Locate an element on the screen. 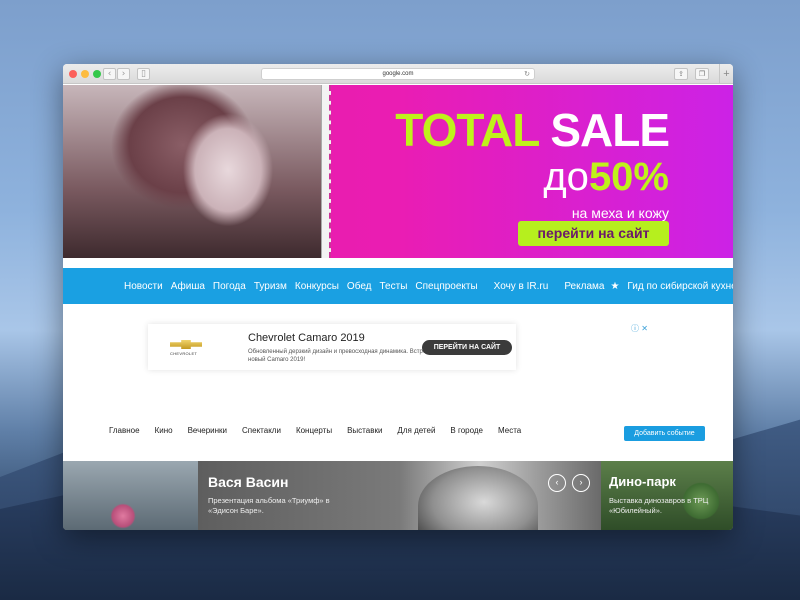 This screenshot has width=800, height=600. hero-subtitle: на меха и кожу is located at coordinates (620, 213).